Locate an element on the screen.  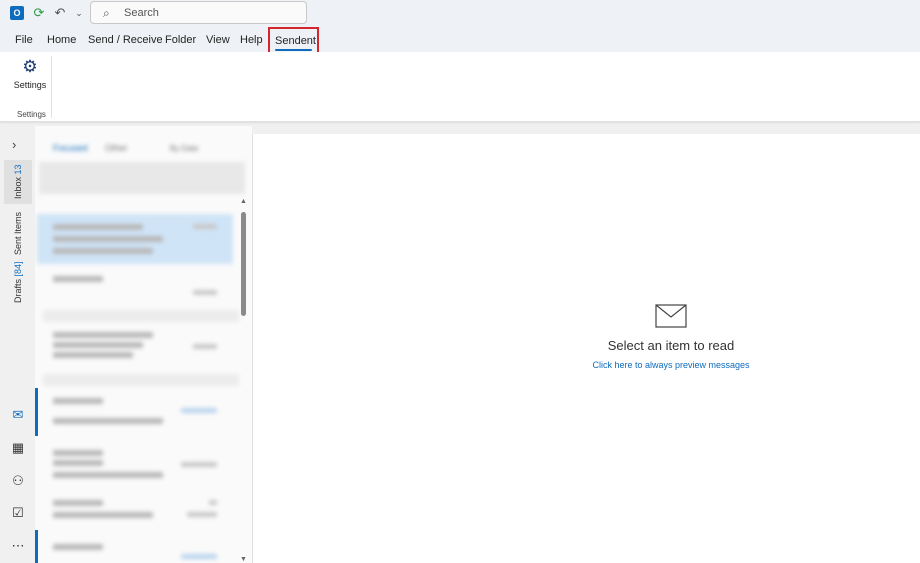
folder-sent-items: Sent Items is located at coordinates (18, 233).